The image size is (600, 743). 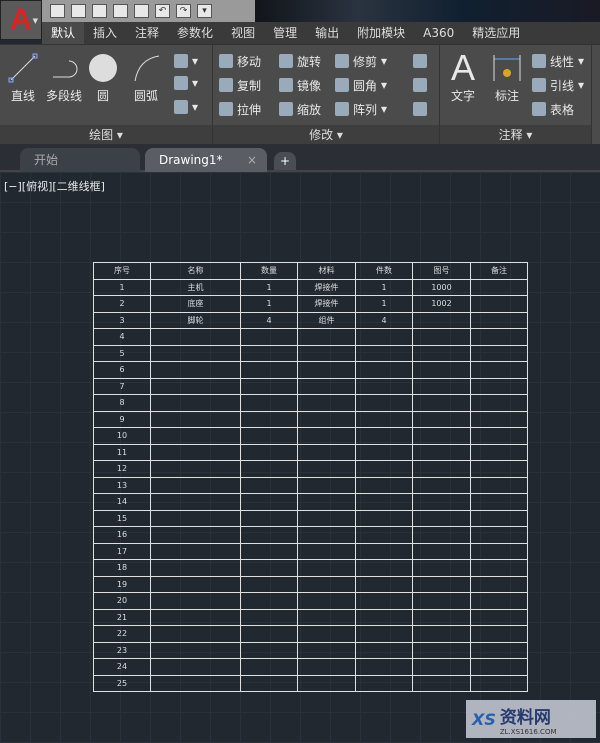 What do you see at coordinates (300, 85) in the screenshot?
I see `mirror-button: 镜像` at bounding box center [300, 85].